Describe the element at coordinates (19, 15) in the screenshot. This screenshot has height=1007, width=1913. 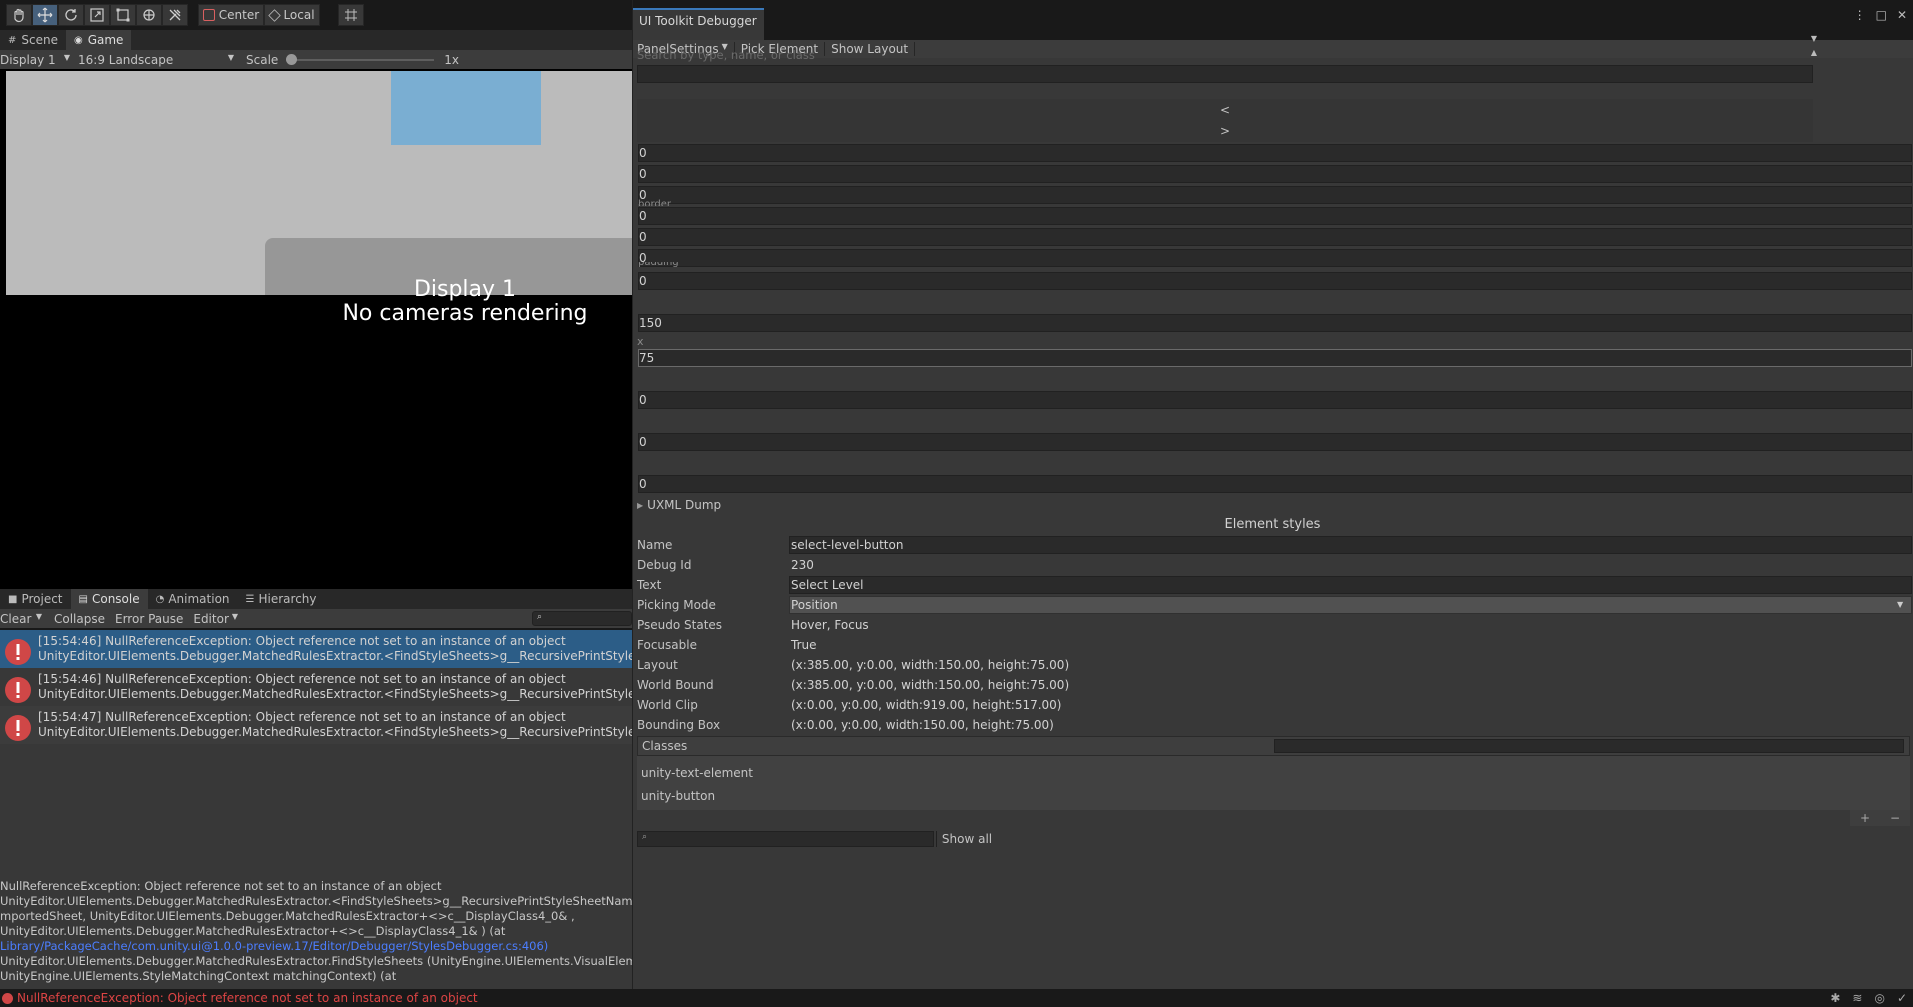
I see `hand-tool-button` at that location.